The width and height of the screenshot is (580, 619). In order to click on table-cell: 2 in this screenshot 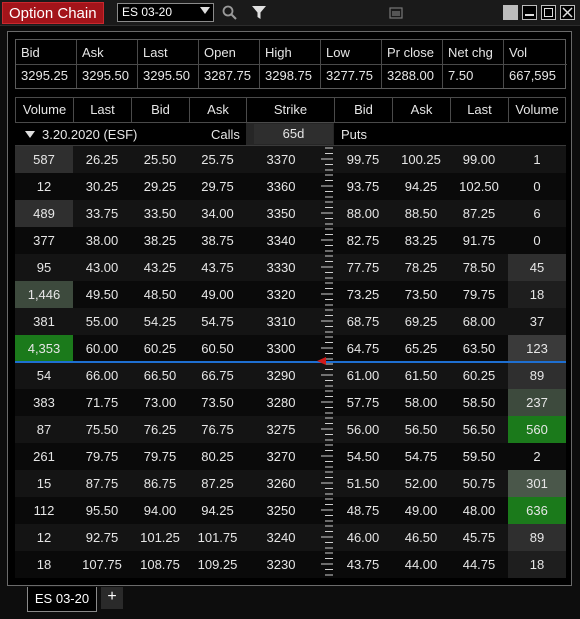, I will do `click(537, 456)`.